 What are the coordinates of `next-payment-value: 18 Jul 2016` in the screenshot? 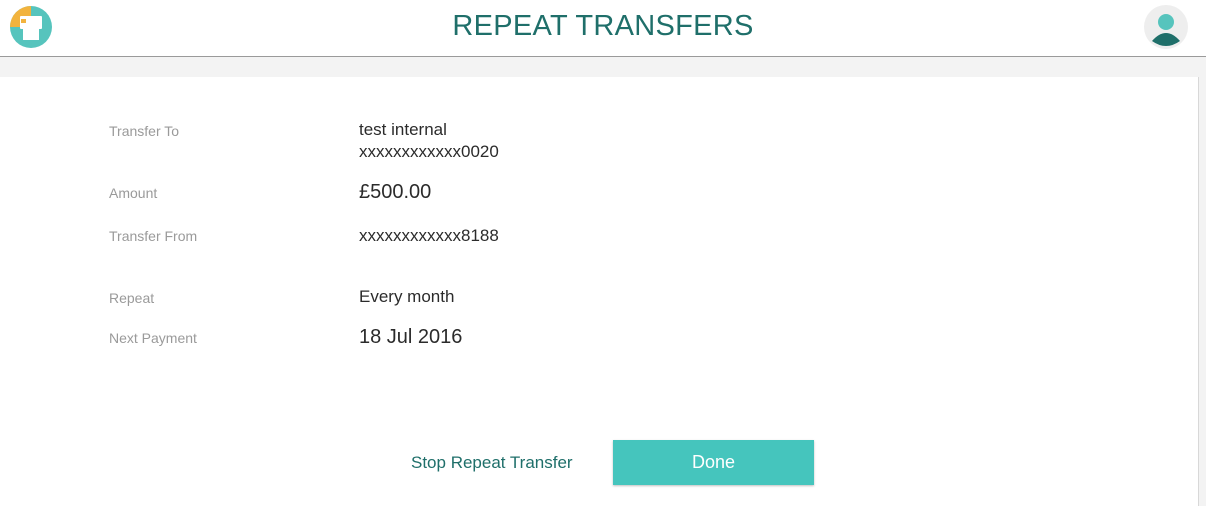 It's located at (411, 337).